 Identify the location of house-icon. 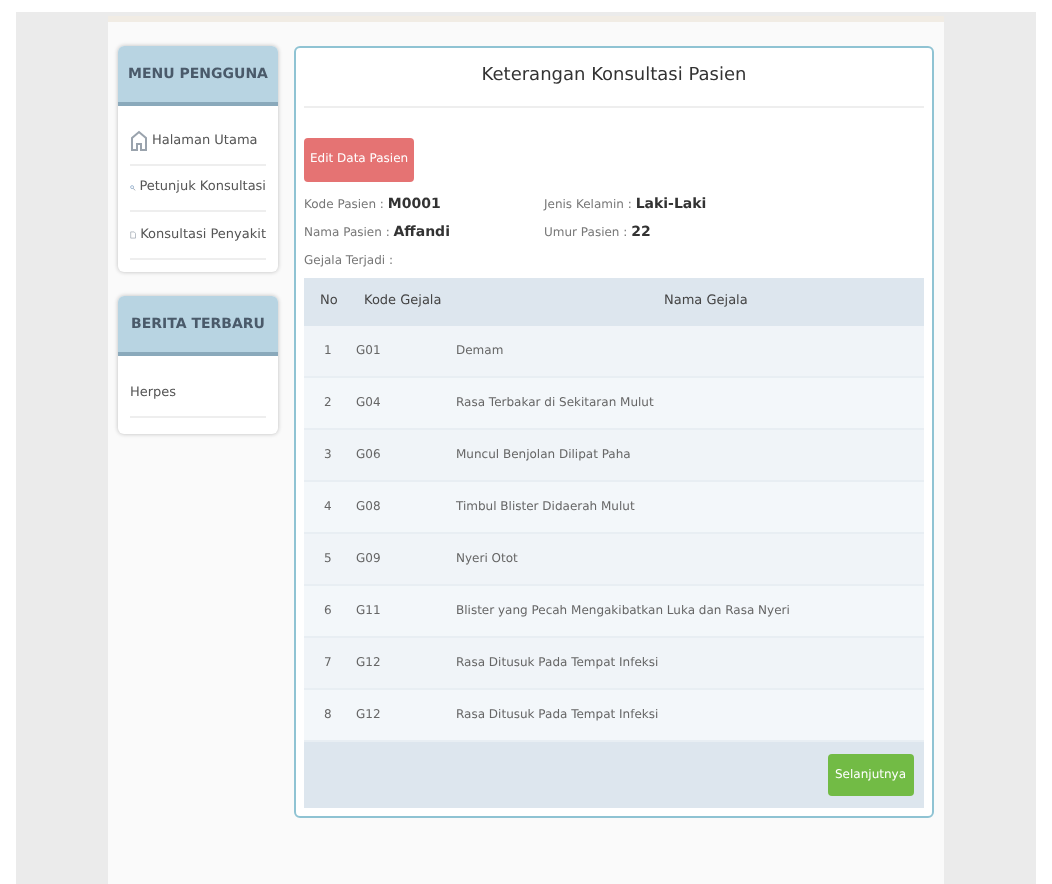
(139, 141).